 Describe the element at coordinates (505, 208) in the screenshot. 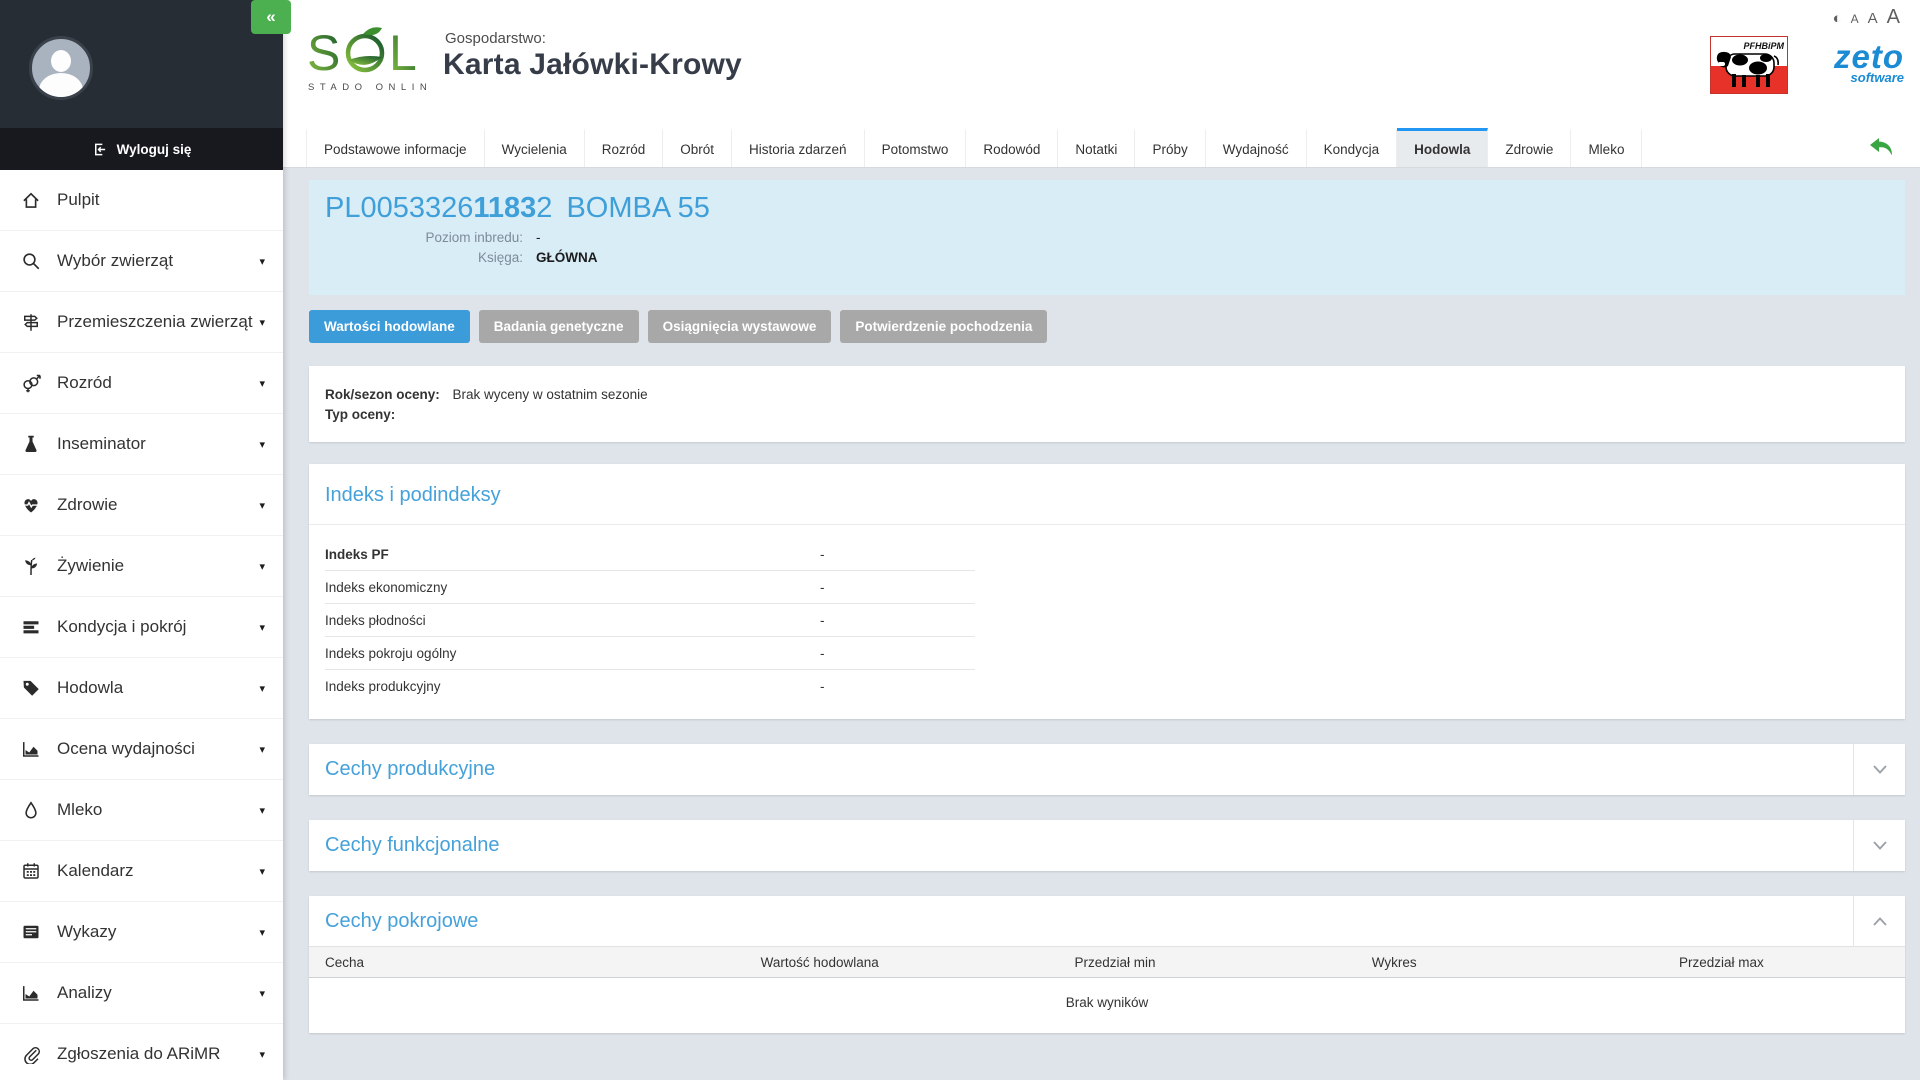

I see `animal-id-bold: 1183` at that location.